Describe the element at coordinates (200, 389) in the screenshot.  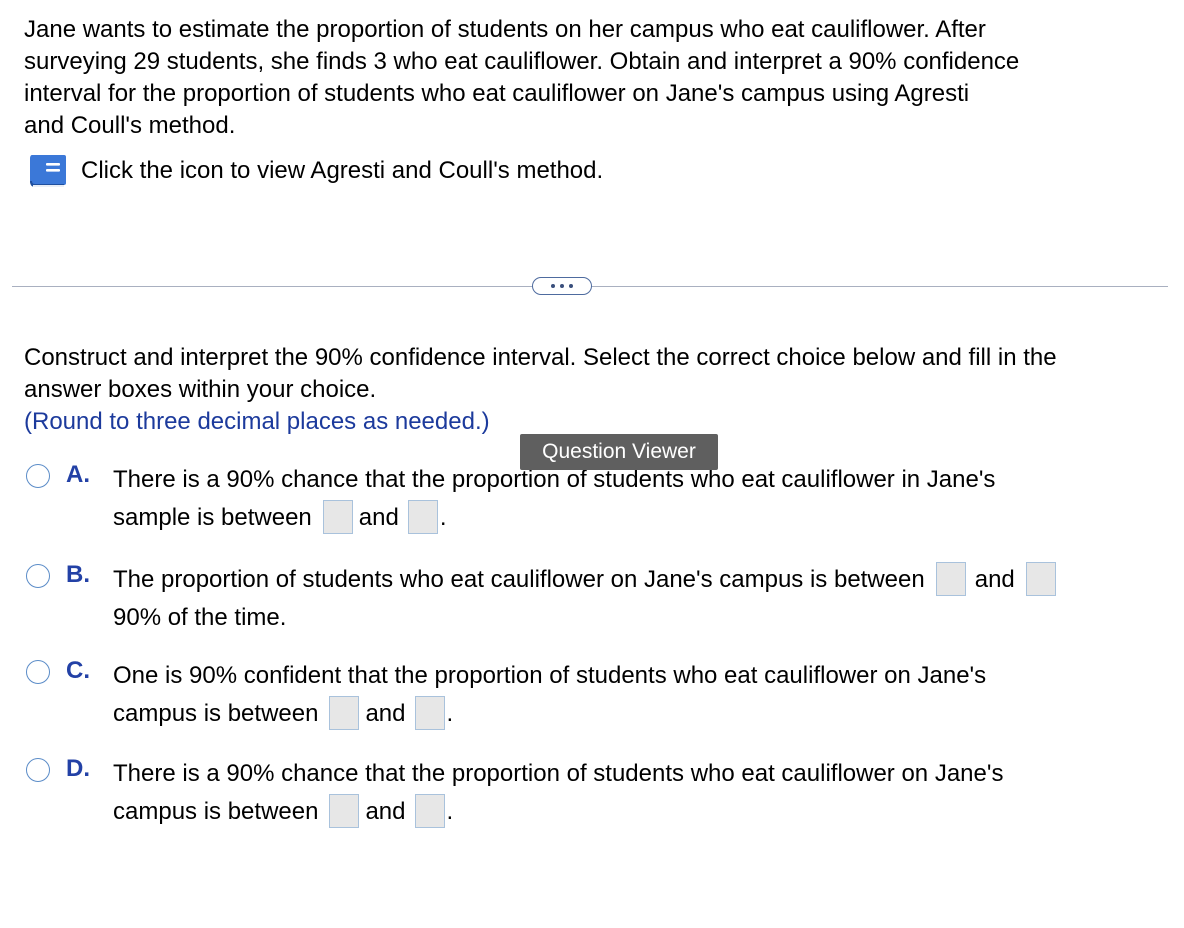
I see `instructions-line: answer boxes within your choice.` at that location.